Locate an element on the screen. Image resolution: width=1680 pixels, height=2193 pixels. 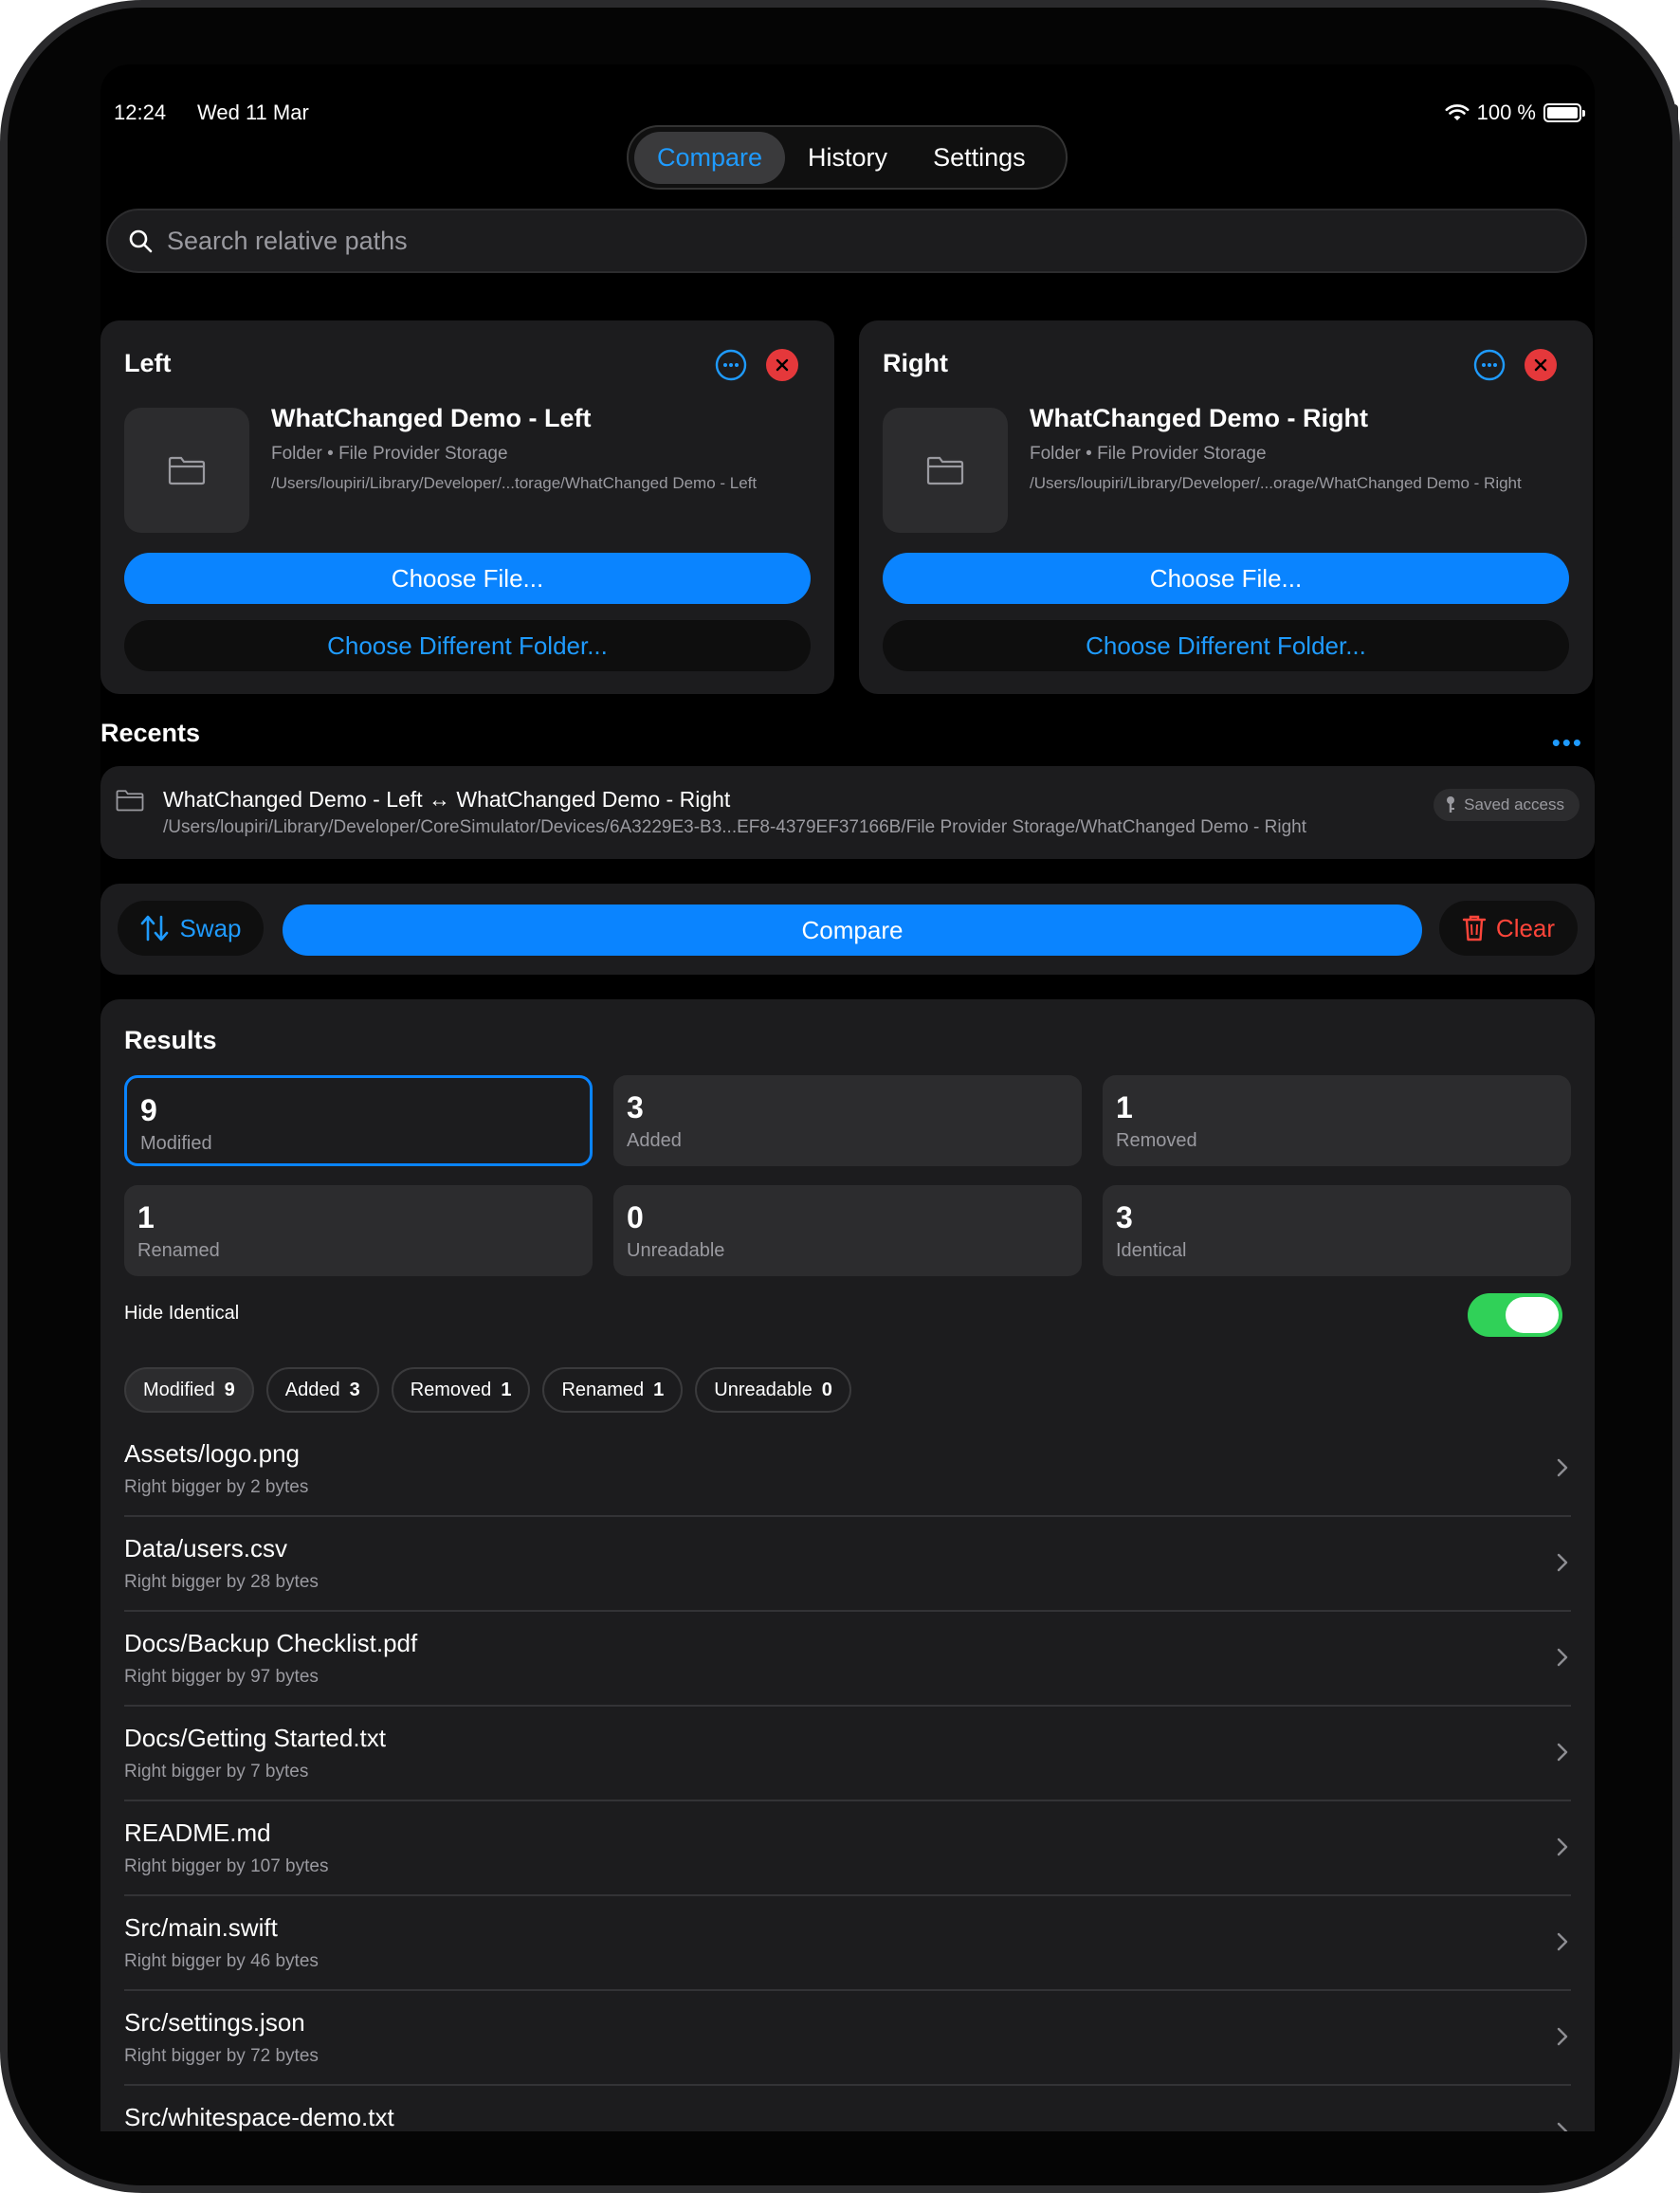
battery-icon is located at coordinates (1564, 112).